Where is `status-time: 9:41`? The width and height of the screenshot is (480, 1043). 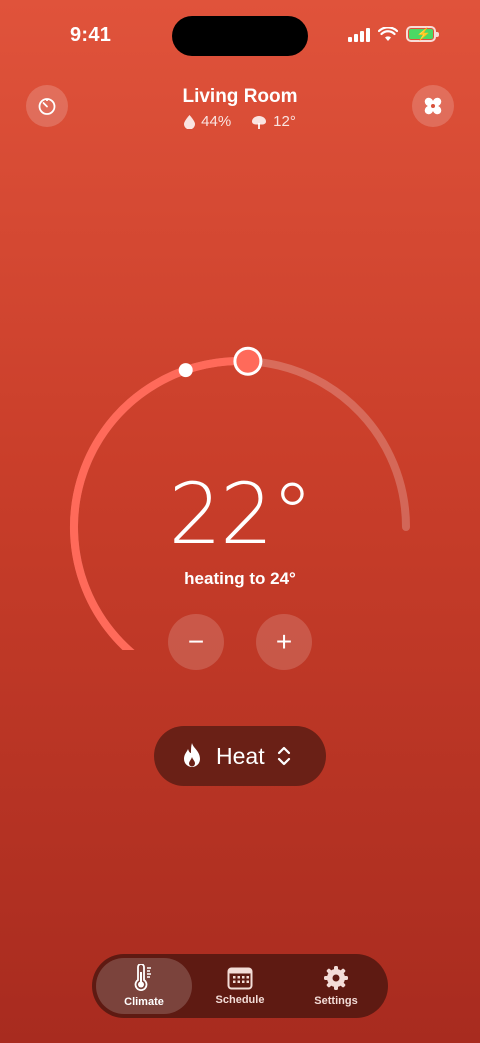 status-time: 9:41 is located at coordinates (91, 35).